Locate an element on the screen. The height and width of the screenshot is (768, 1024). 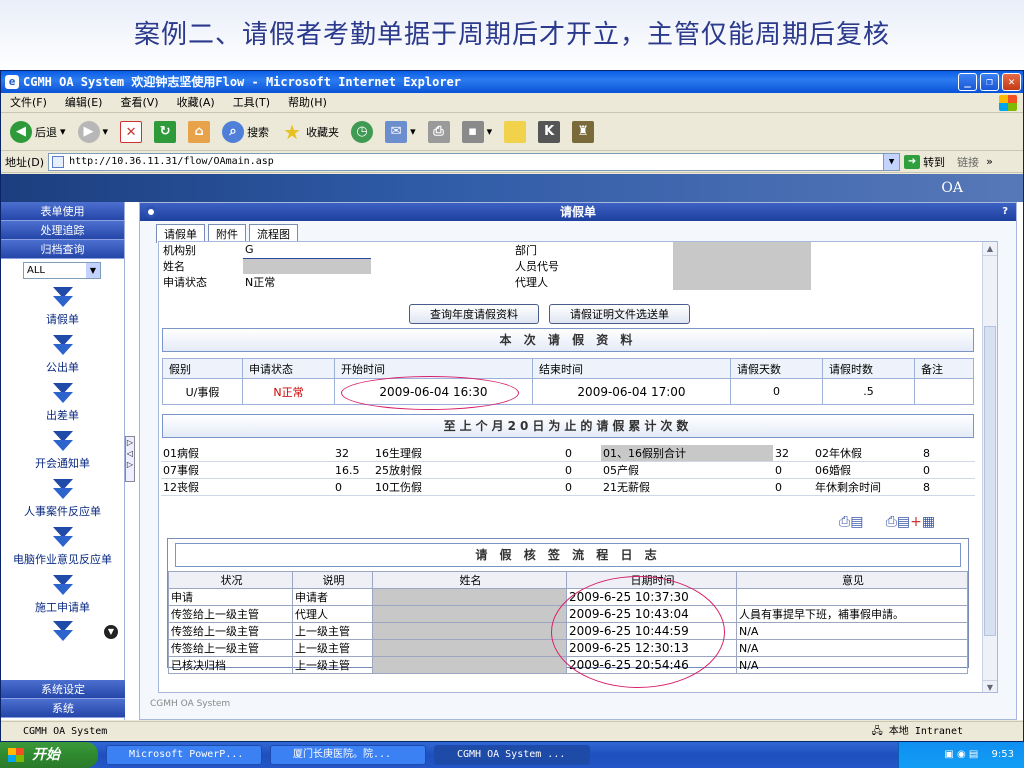
nav-item-business: 公出单 is located at coordinates (62, 355).